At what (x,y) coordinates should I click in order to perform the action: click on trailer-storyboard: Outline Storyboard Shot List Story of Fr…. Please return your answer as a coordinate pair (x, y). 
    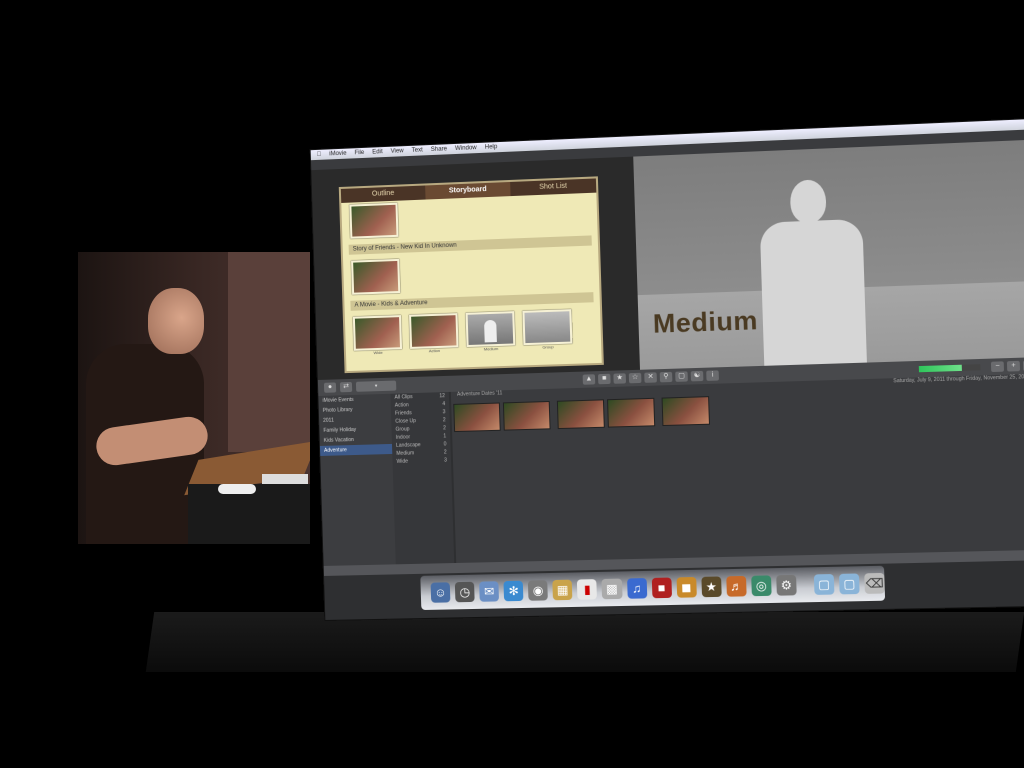
    Looking at the image, I should click on (471, 275).